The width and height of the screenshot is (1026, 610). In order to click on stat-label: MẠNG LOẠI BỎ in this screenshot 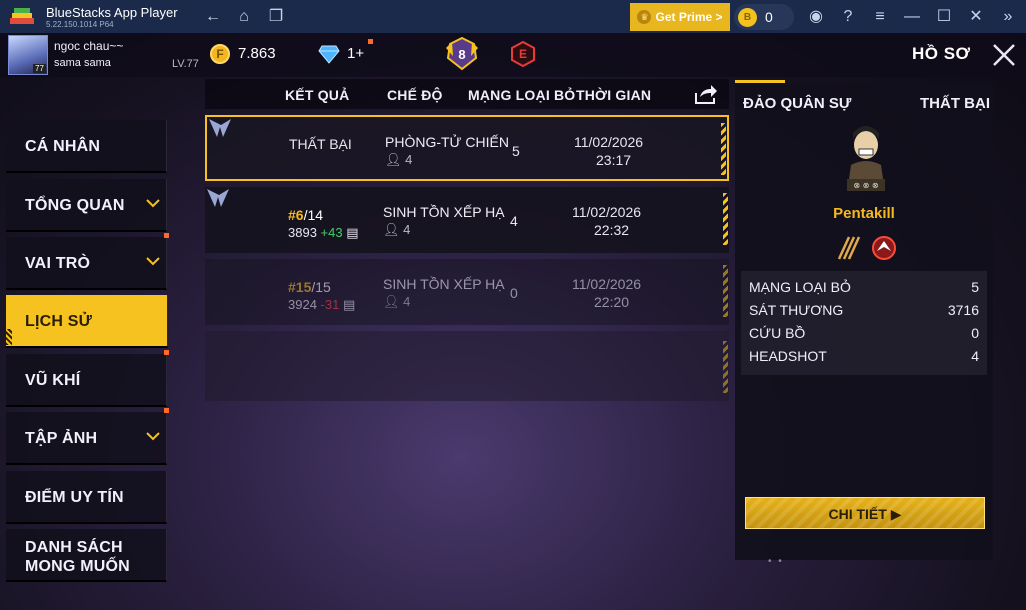, I will do `click(800, 287)`.